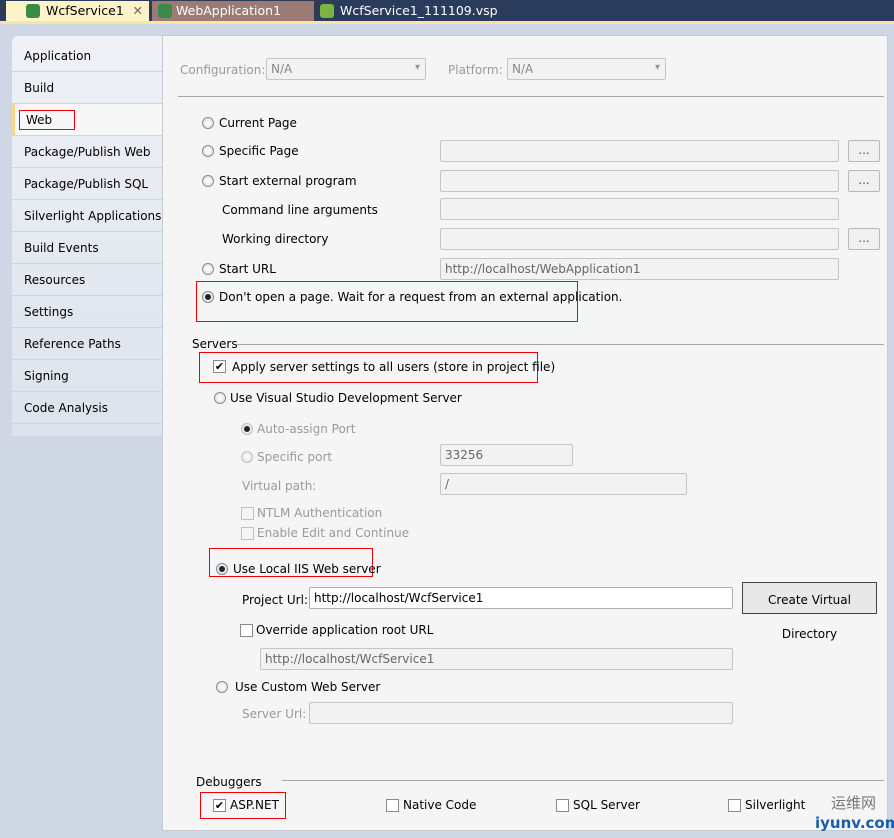 The width and height of the screenshot is (894, 838). Describe the element at coordinates (639, 269) in the screenshot. I see `start-url-input: http://localhost/WebApplication1` at that location.